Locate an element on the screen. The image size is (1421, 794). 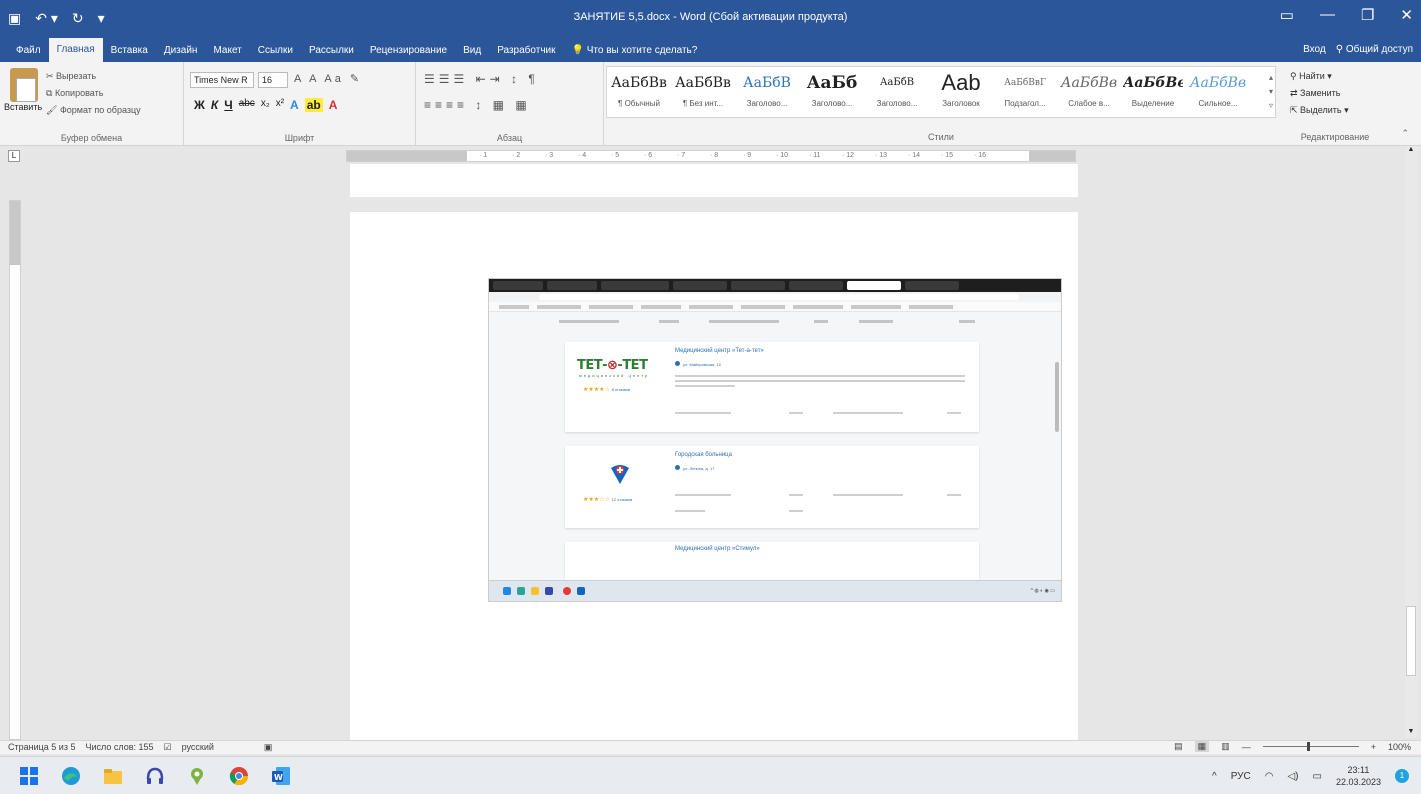
tab-review: Рецензирование is located at coordinates (408, 51).